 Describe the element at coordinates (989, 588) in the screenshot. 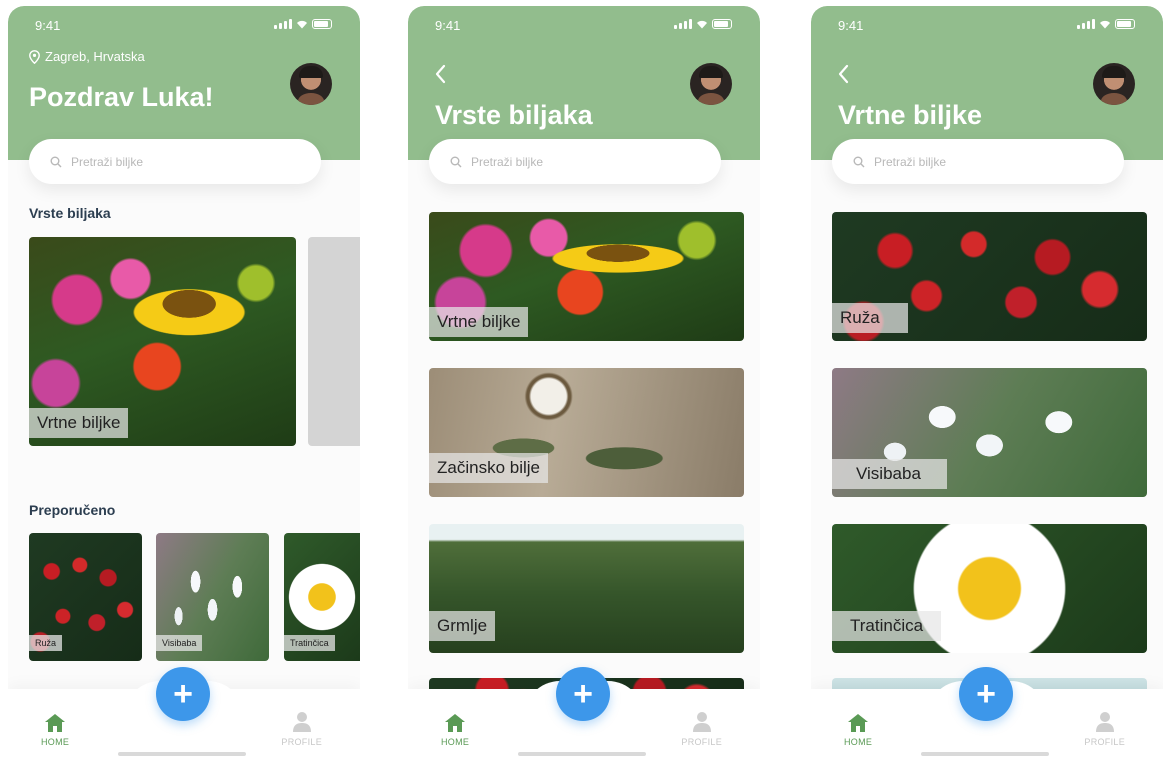

I see `plant-card: Tratinčica` at that location.